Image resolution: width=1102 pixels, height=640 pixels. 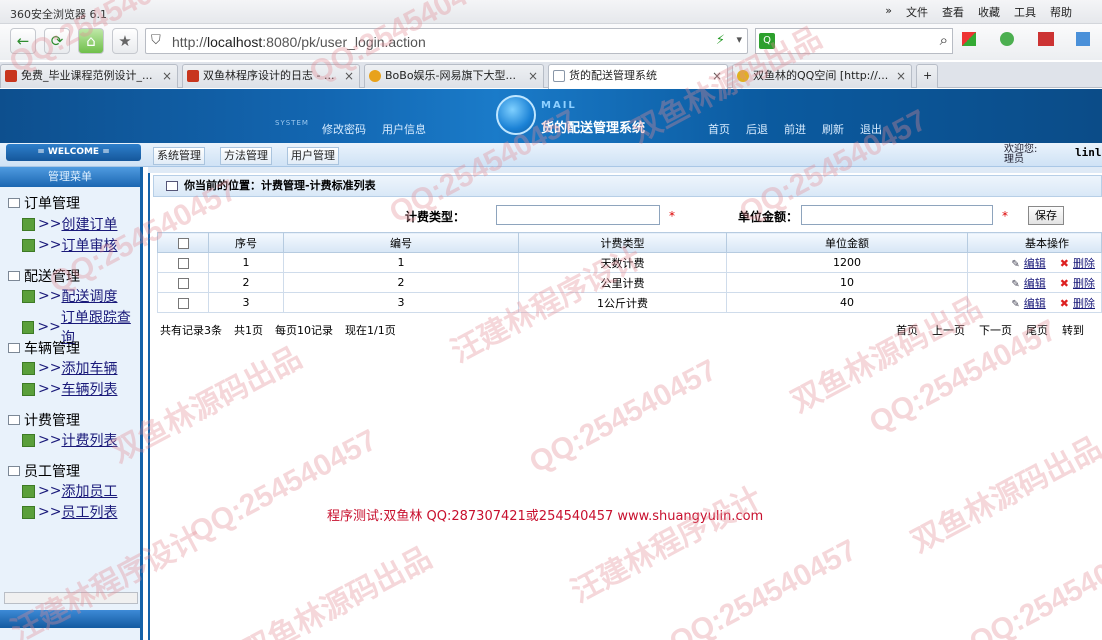 I want to click on sidebar-horizontal-scrollbar, so click(x=71, y=598).